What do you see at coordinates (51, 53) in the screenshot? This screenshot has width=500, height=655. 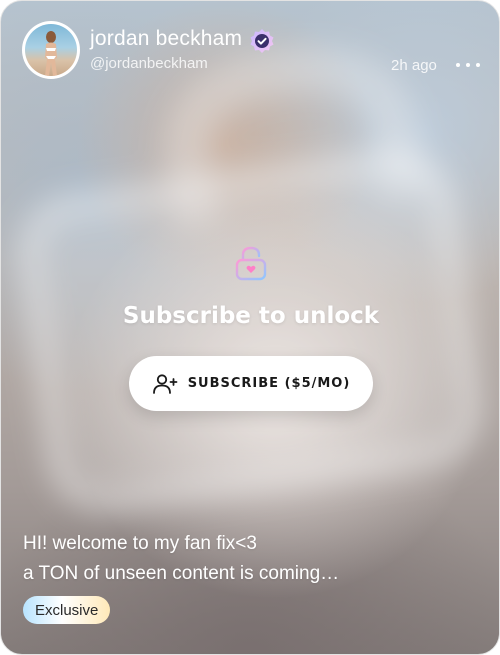 I see `avatar-figure` at bounding box center [51, 53].